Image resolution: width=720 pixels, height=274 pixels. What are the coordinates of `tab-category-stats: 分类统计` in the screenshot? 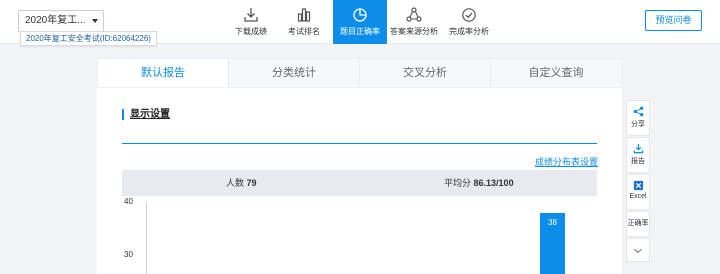 It's located at (294, 73).